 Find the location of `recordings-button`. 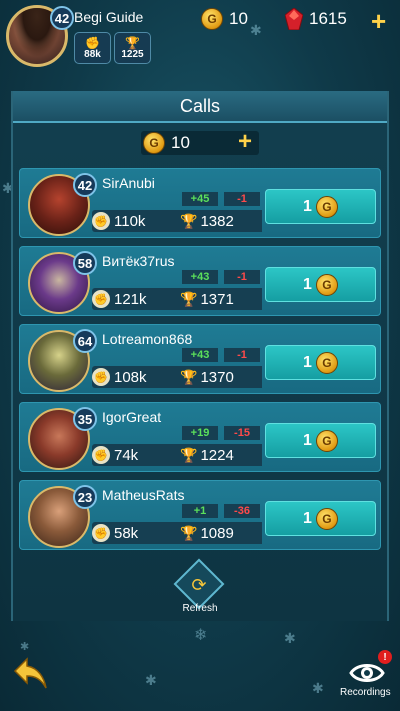

recordings-button is located at coordinates (367, 673).